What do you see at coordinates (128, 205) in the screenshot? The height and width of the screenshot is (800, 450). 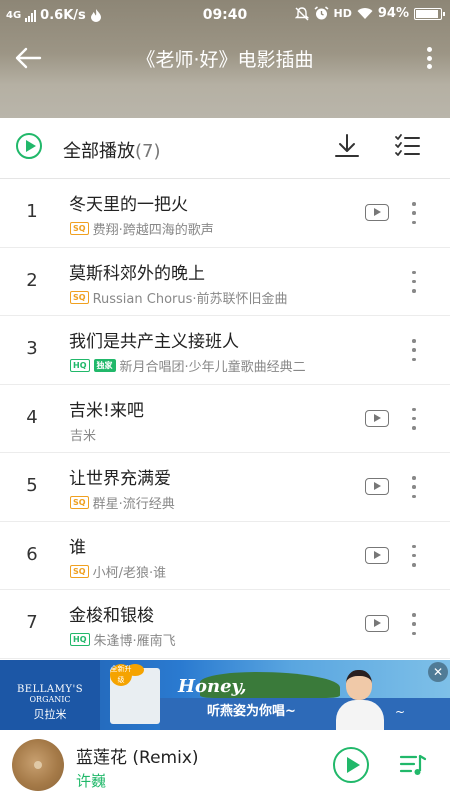 I see `song-title: 冬天里的一把火` at bounding box center [128, 205].